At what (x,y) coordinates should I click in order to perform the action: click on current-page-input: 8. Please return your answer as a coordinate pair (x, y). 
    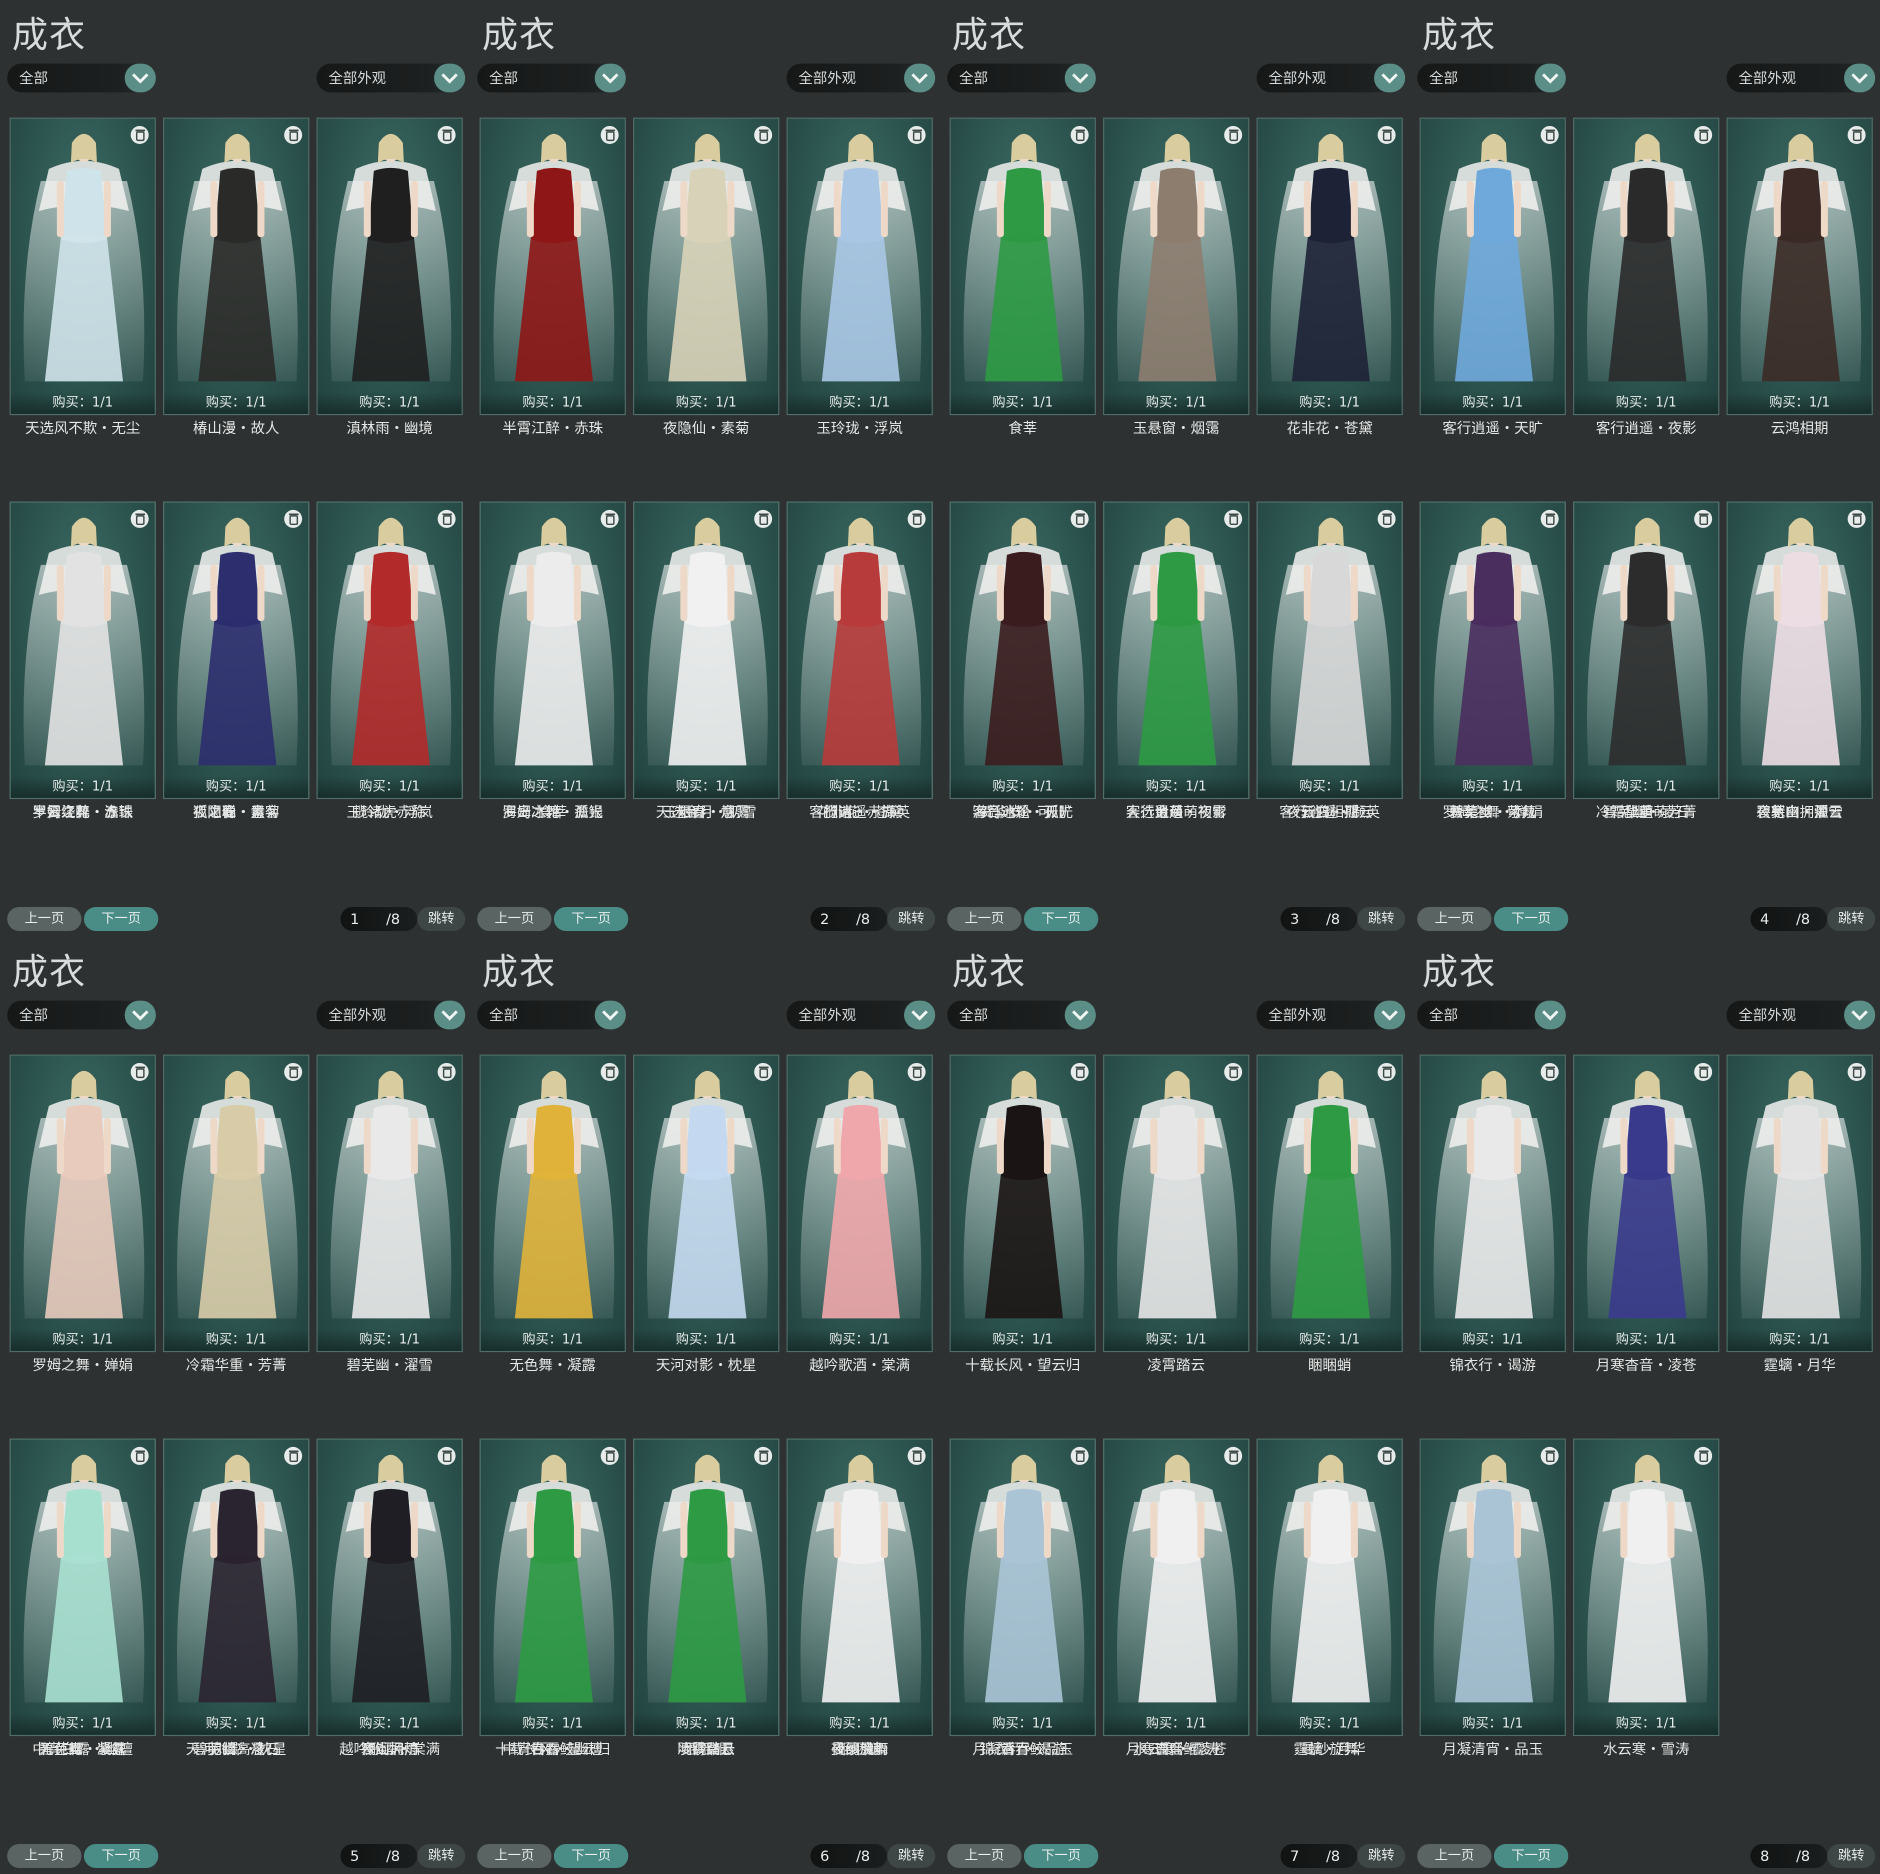
    Looking at the image, I should click on (1764, 1856).